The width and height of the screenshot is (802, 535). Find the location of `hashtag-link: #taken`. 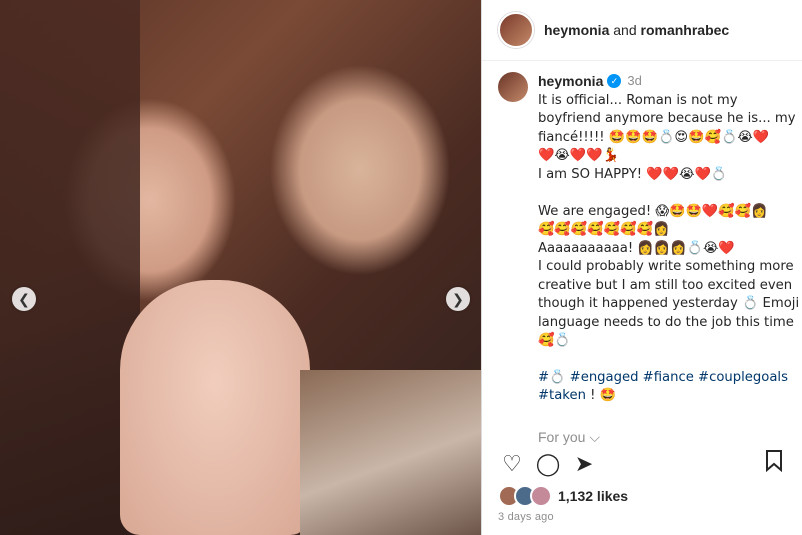

hashtag-link: #taken is located at coordinates (562, 395).